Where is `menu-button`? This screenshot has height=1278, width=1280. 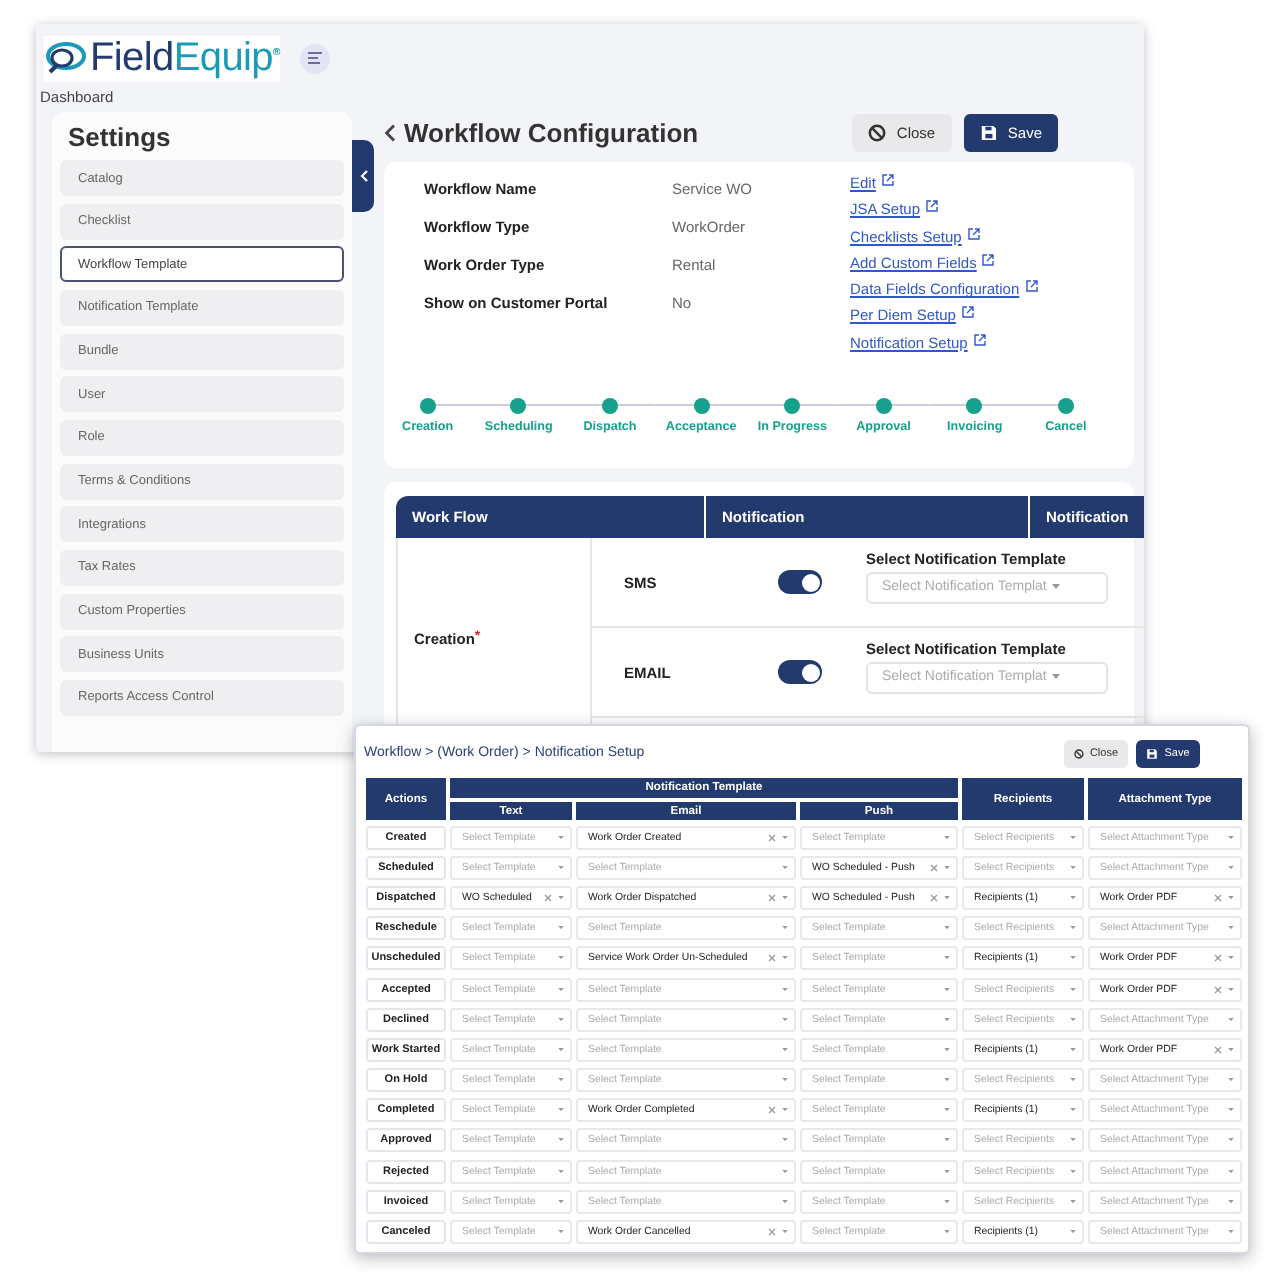
menu-button is located at coordinates (314, 58).